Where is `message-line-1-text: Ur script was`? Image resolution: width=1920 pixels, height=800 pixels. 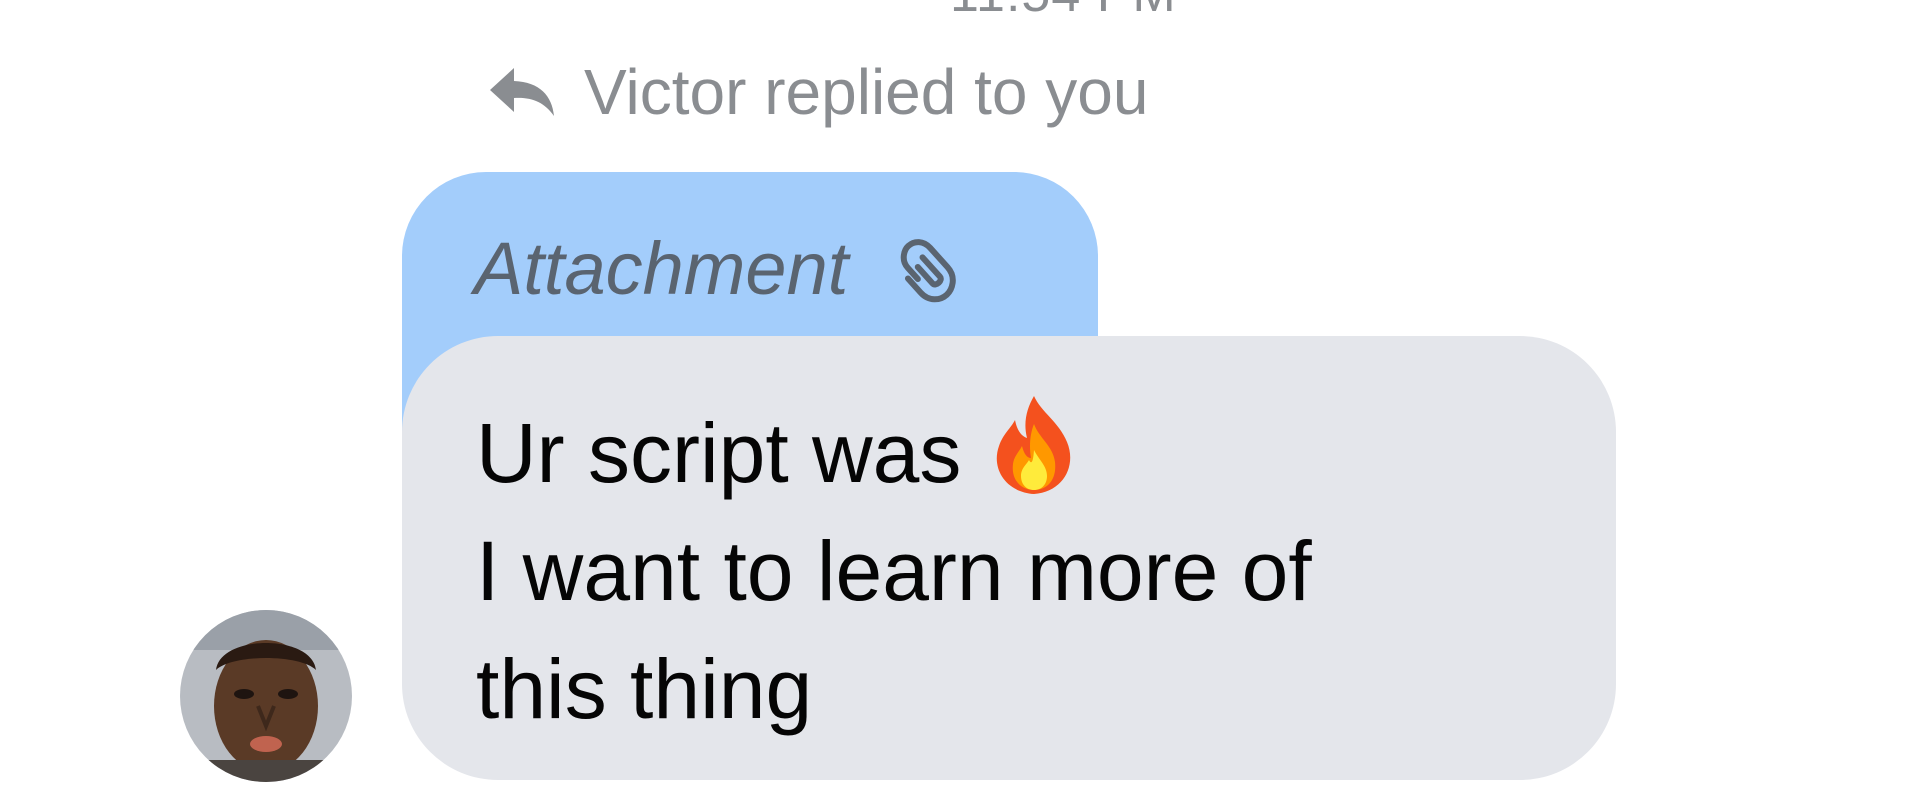
message-line-1-text: Ur script was is located at coordinates (719, 453).